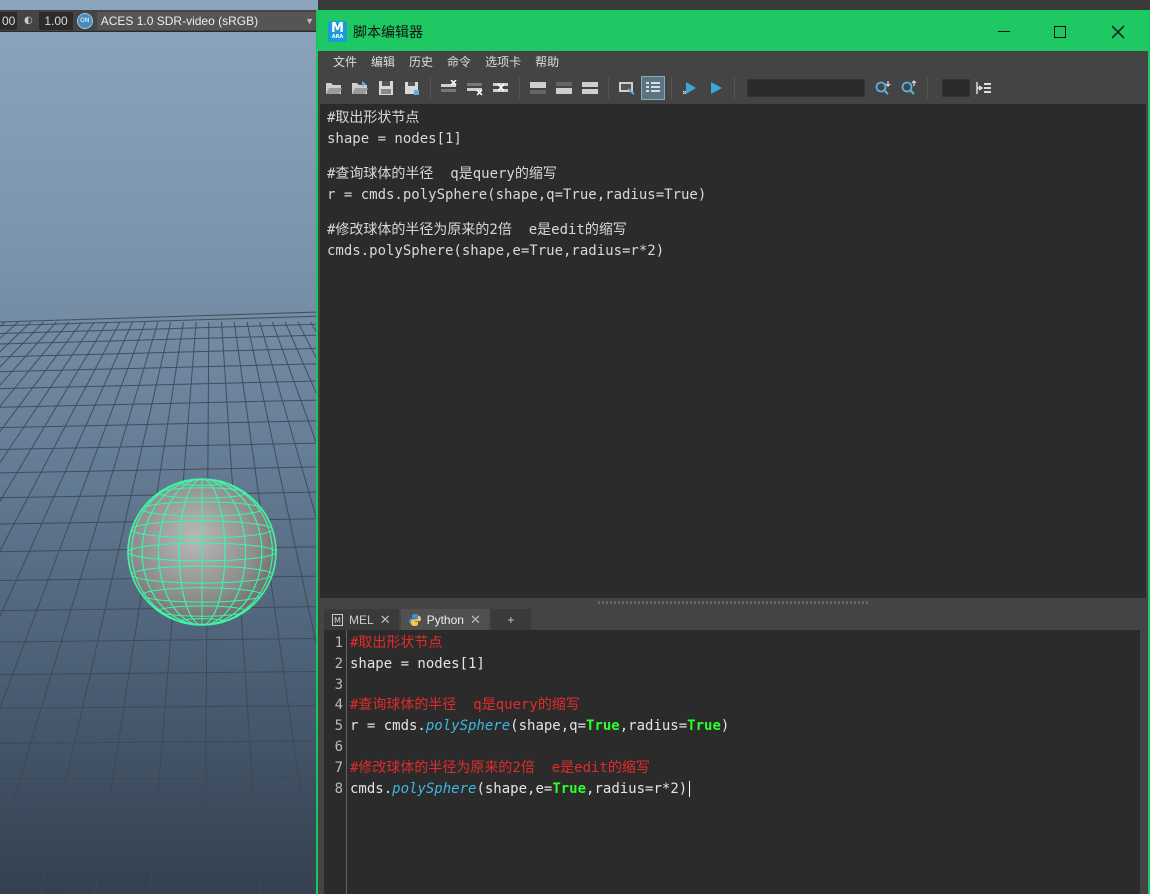 This screenshot has width=1150, height=894. Describe the element at coordinates (564, 88) in the screenshot. I see `show-input-icon` at that location.